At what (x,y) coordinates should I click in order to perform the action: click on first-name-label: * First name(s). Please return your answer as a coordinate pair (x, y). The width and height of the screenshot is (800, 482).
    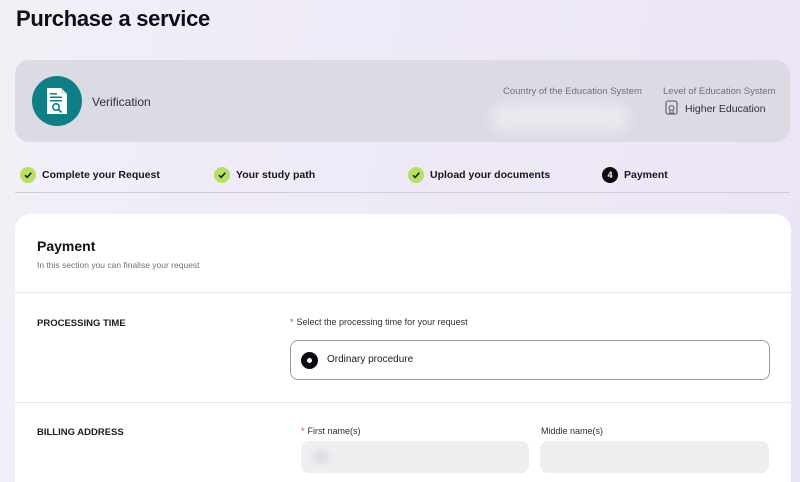
    Looking at the image, I should click on (331, 431).